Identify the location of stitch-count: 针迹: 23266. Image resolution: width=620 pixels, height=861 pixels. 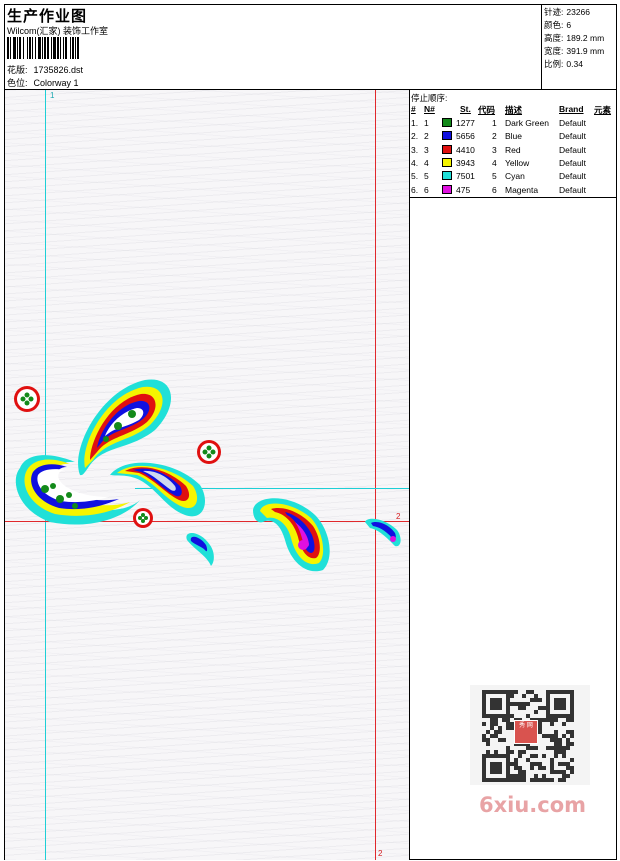
(579, 12).